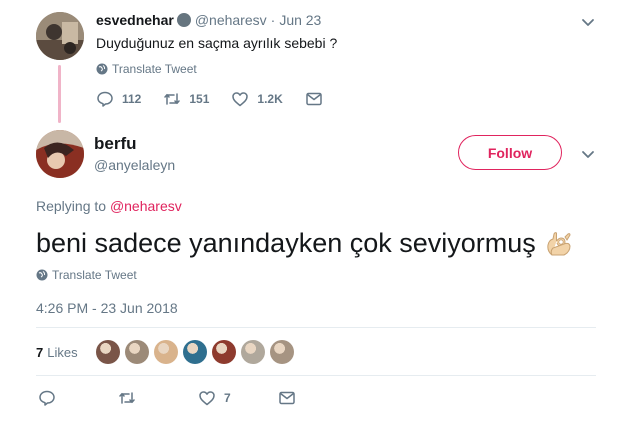 The height and width of the screenshot is (425, 634). What do you see at coordinates (154, 69) in the screenshot?
I see `parent-translate-label: Translate Tweet` at bounding box center [154, 69].